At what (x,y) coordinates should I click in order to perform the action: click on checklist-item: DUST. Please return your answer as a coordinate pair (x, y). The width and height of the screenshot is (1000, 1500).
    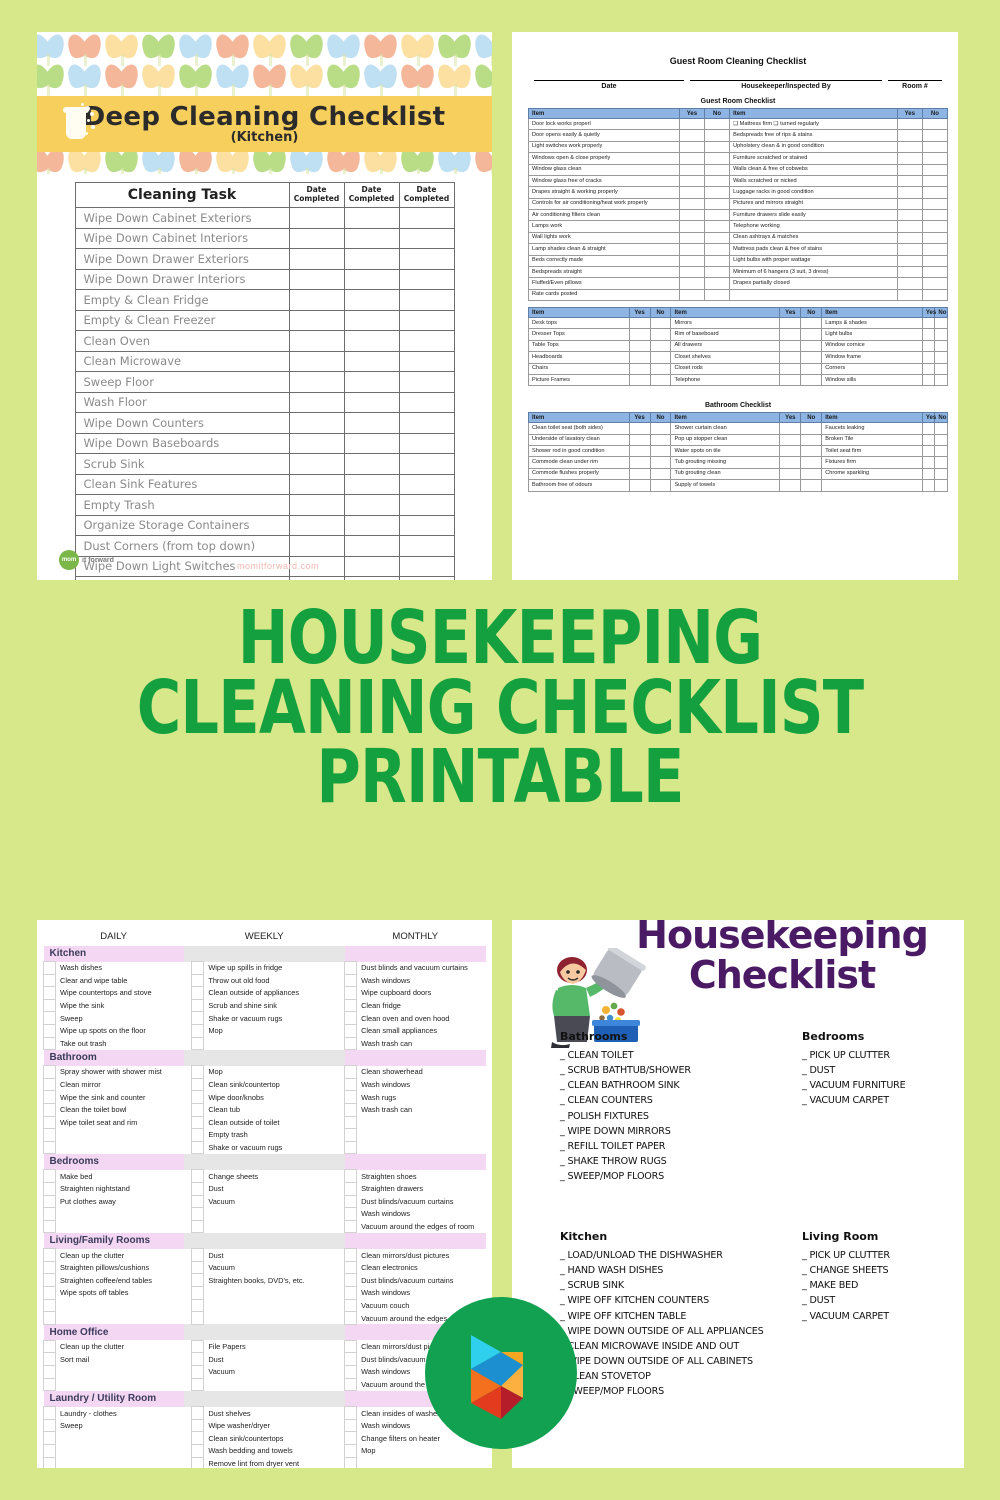
    Looking at the image, I should click on (854, 1070).